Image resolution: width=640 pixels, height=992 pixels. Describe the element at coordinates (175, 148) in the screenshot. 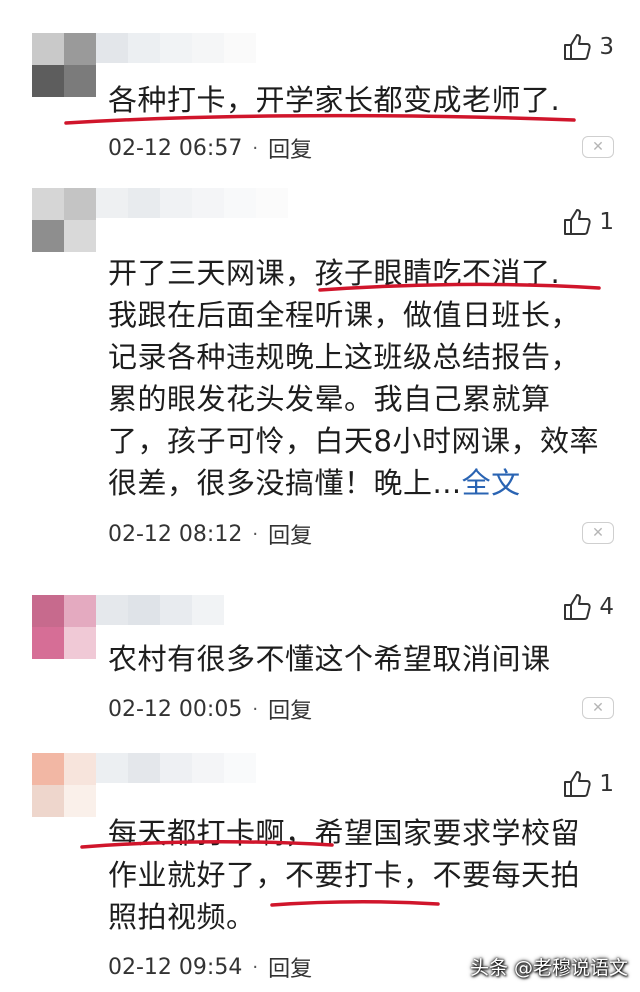

I see `timestamp: 02-12 06:57` at that location.